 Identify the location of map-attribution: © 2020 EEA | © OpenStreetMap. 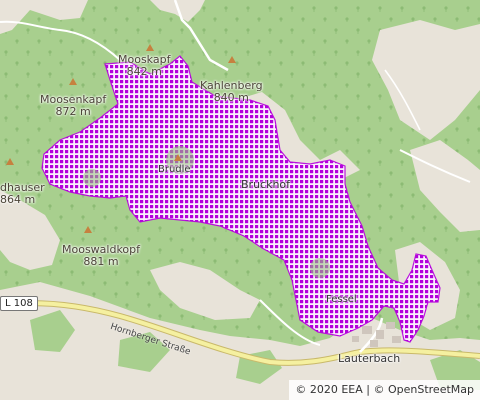
(384, 390).